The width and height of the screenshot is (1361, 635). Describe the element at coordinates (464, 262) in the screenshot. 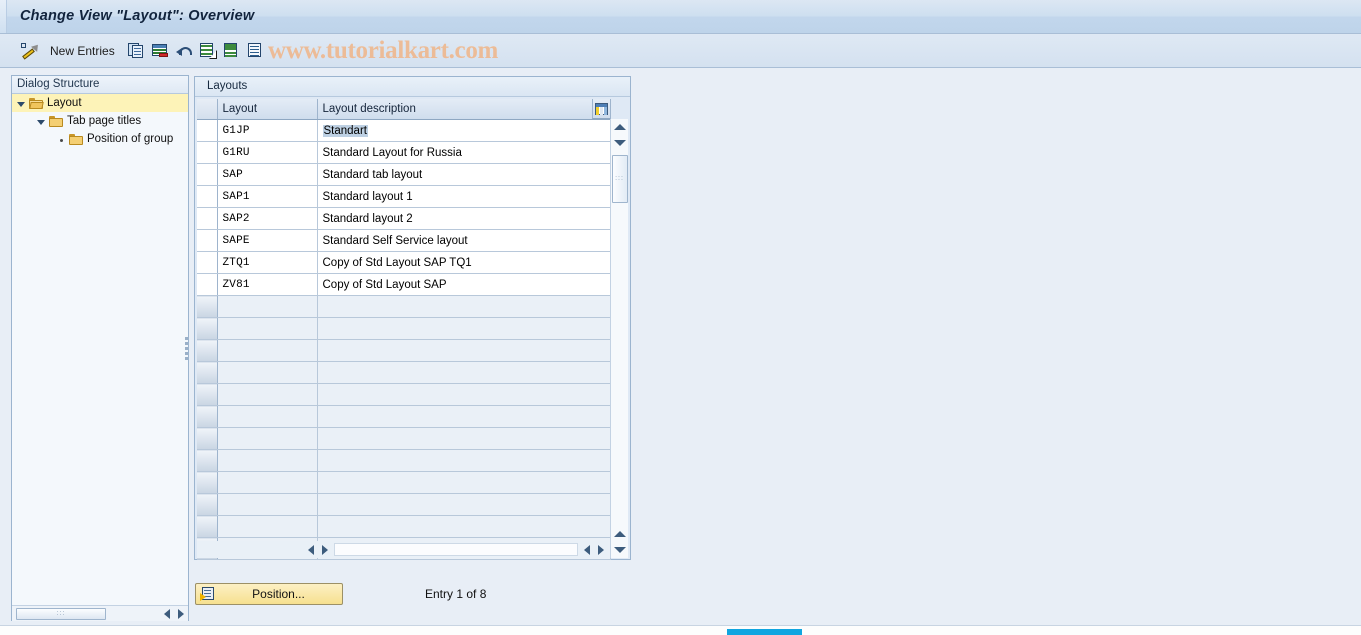

I see `cell-layout-description: Copy of Std Layout SAP TQ1` at that location.